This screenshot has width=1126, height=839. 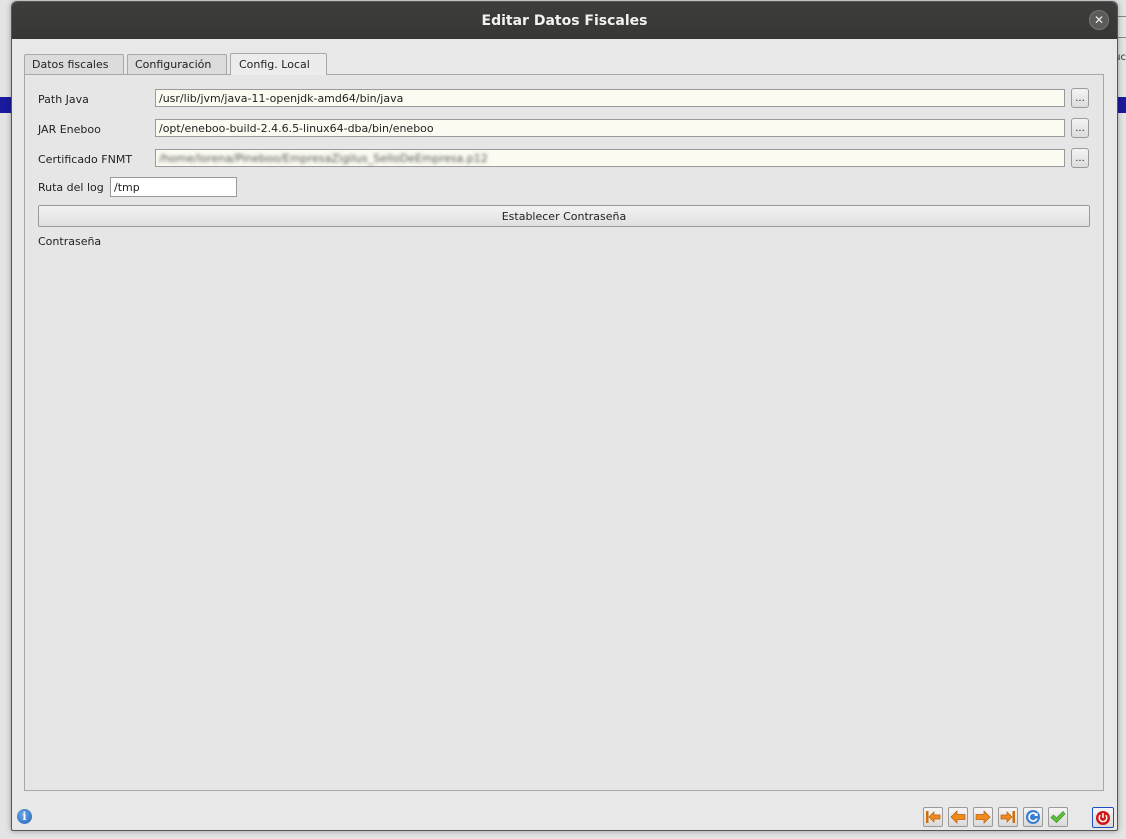 I want to click on power-icon, so click(x=1103, y=817).